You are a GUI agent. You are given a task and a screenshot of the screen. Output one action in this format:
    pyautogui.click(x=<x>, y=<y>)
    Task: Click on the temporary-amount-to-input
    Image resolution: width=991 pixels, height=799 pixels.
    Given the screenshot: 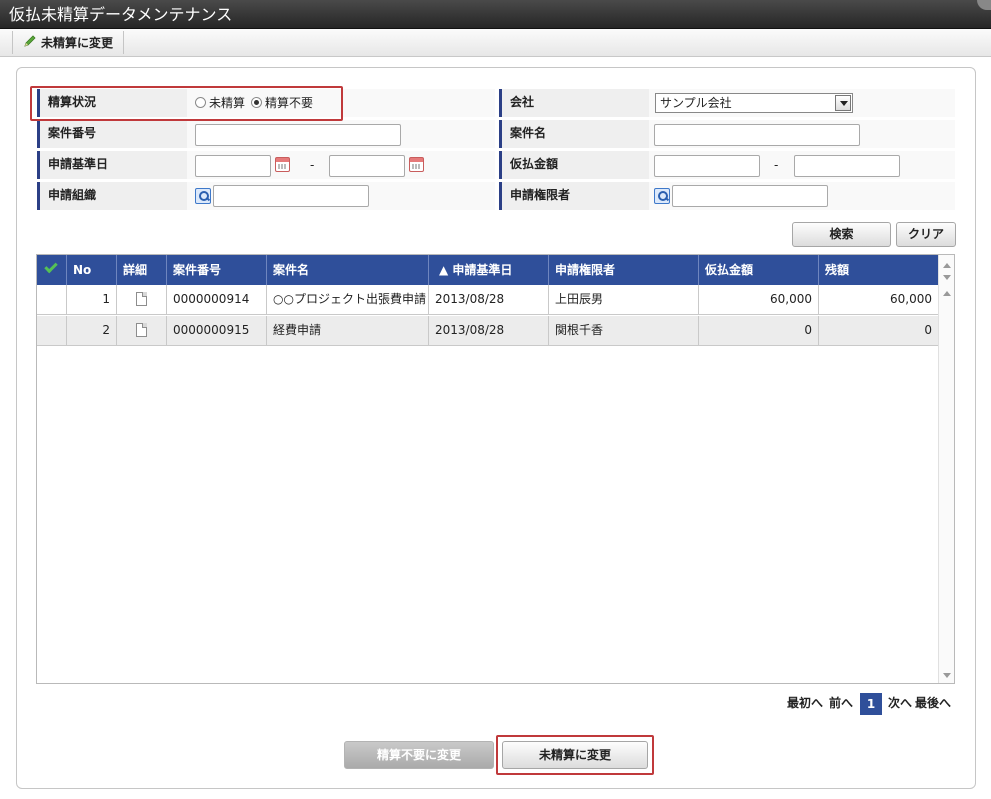 What is the action you would take?
    pyautogui.click(x=847, y=166)
    